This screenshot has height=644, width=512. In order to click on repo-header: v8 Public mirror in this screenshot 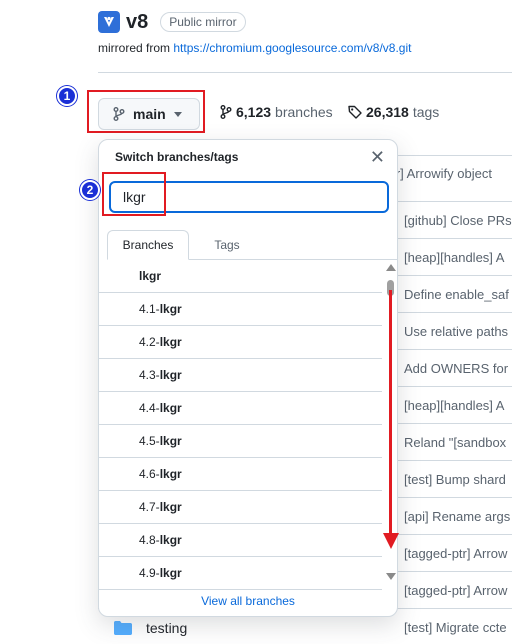, I will do `click(172, 22)`.